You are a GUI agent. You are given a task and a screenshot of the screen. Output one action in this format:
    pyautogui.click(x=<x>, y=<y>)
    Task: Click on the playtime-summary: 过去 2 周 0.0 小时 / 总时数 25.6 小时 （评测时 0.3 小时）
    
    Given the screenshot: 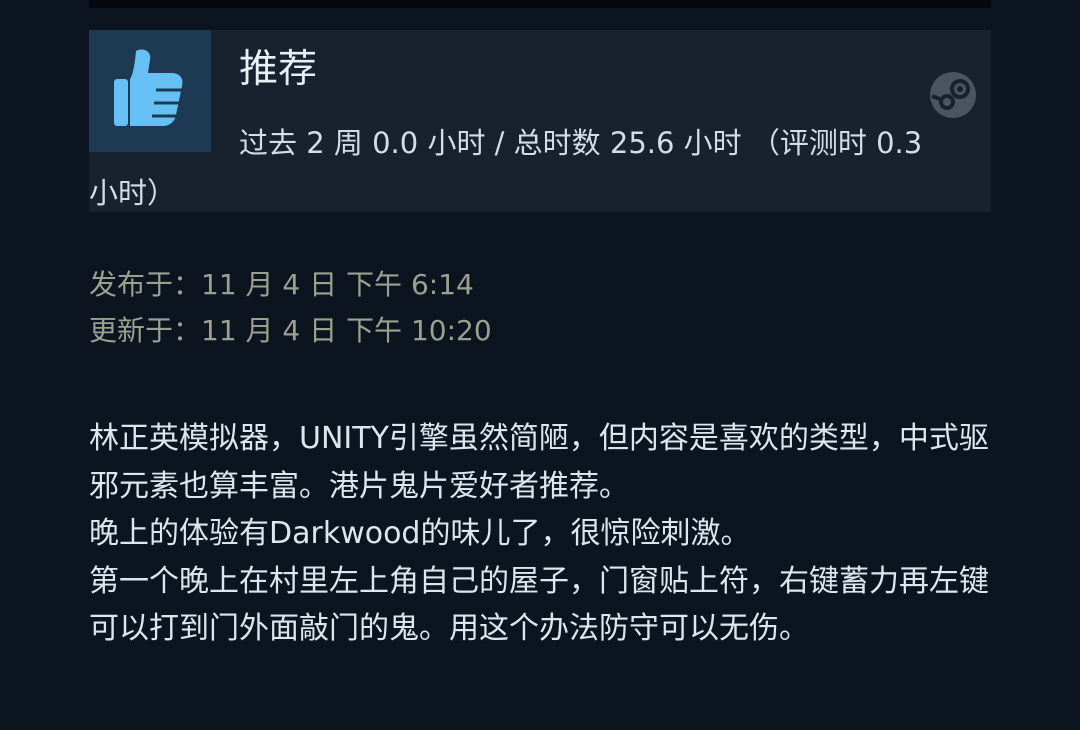 What is the action you would take?
    pyautogui.click(x=506, y=168)
    